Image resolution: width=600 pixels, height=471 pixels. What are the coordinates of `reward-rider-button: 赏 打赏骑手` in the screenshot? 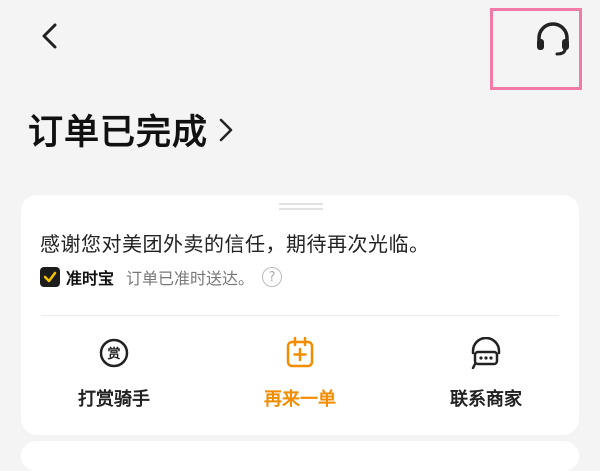 It's located at (114, 373).